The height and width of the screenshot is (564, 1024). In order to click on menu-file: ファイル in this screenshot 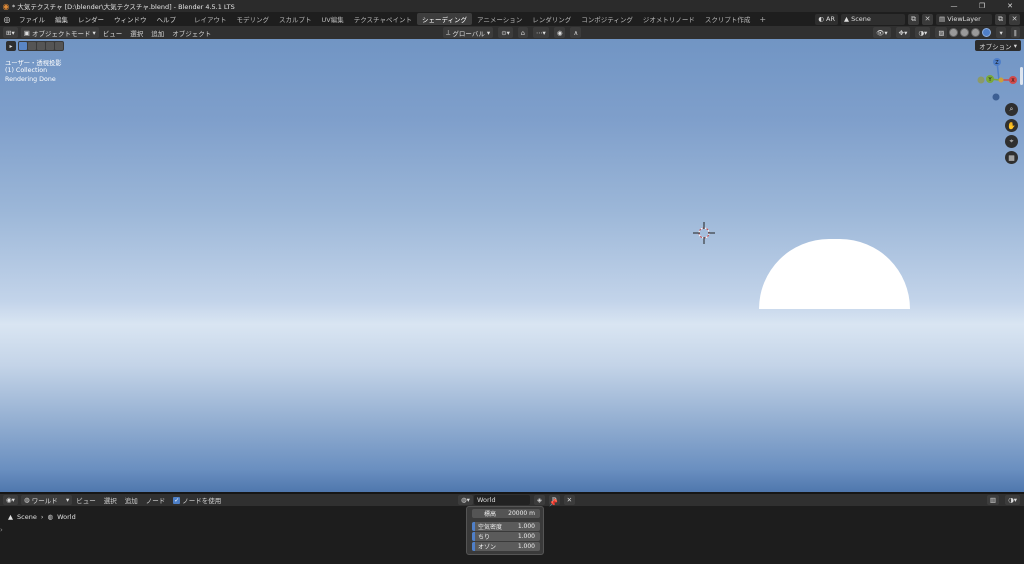, I will do `click(32, 19)`.